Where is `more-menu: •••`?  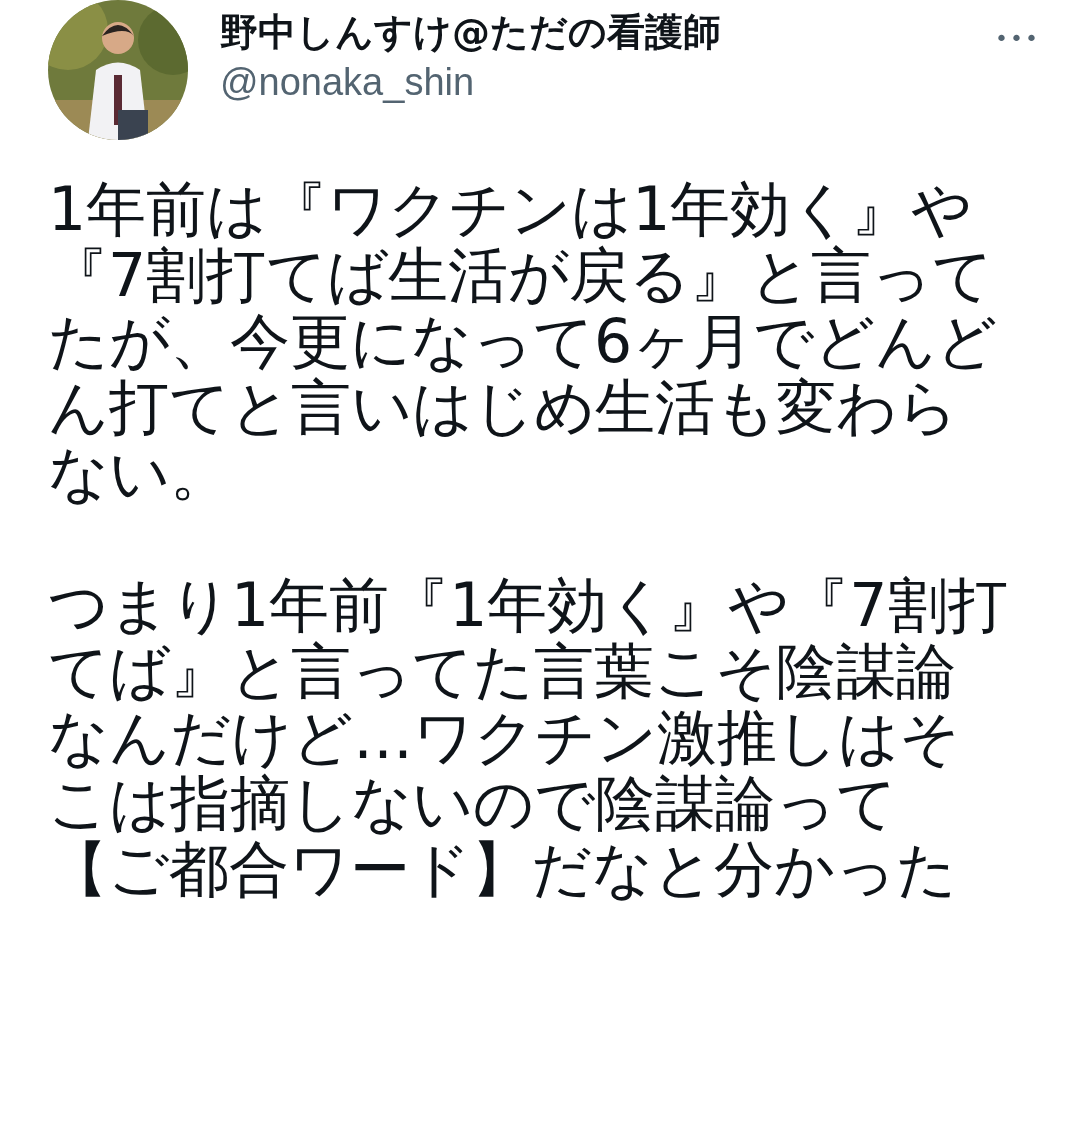
more-menu: ••• is located at coordinates (1017, 38).